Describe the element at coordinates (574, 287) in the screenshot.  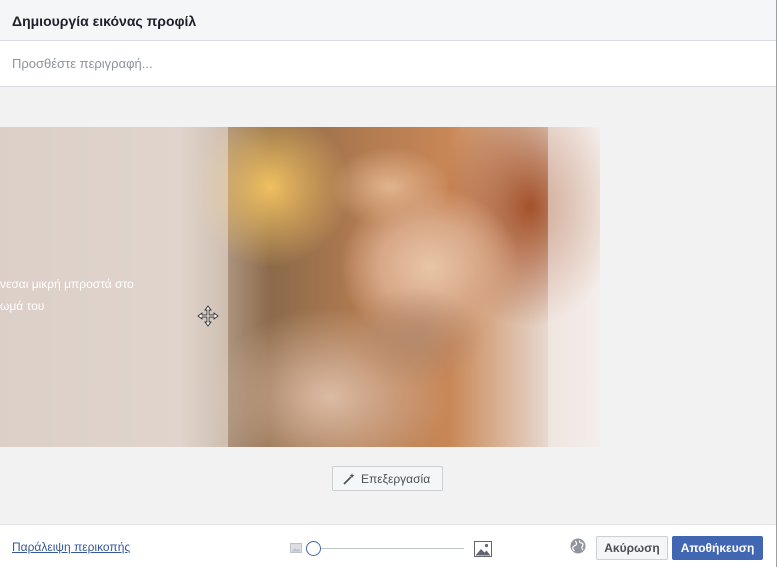
I see `crop-dim-right` at that location.